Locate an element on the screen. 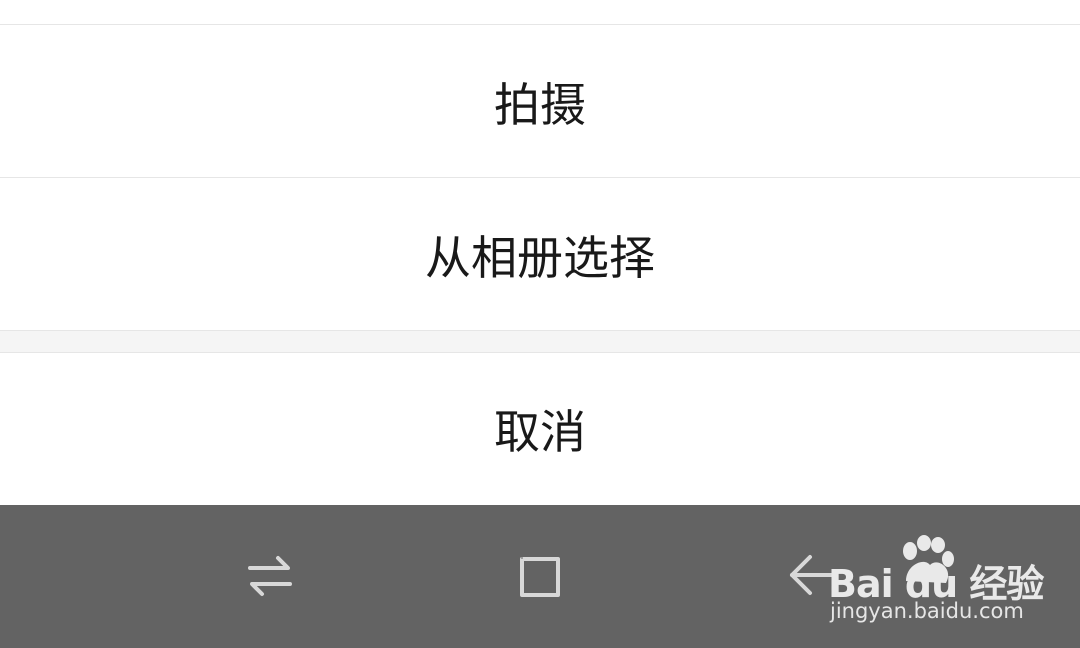 The width and height of the screenshot is (1080, 648). home-button is located at coordinates (540, 575).